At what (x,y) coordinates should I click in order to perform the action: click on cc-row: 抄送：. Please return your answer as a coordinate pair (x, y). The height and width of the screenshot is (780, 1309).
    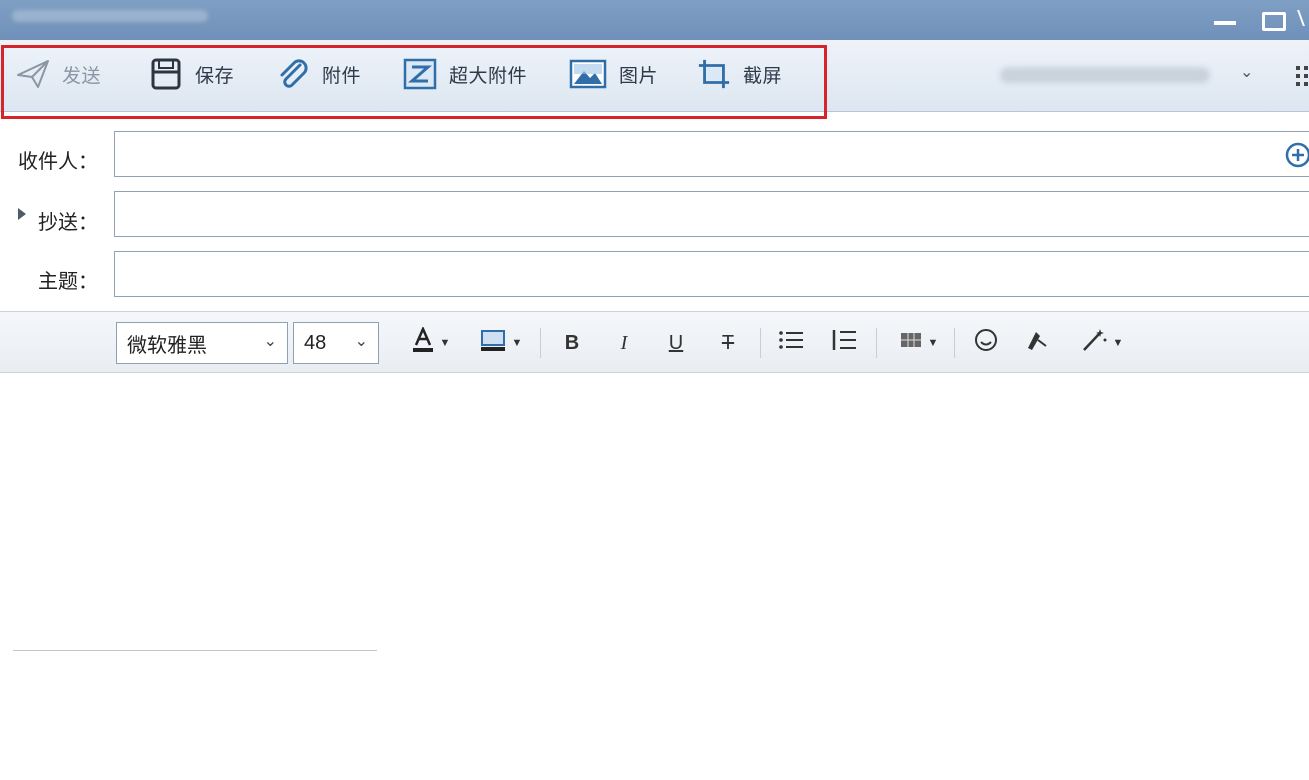
    Looking at the image, I should click on (654, 215).